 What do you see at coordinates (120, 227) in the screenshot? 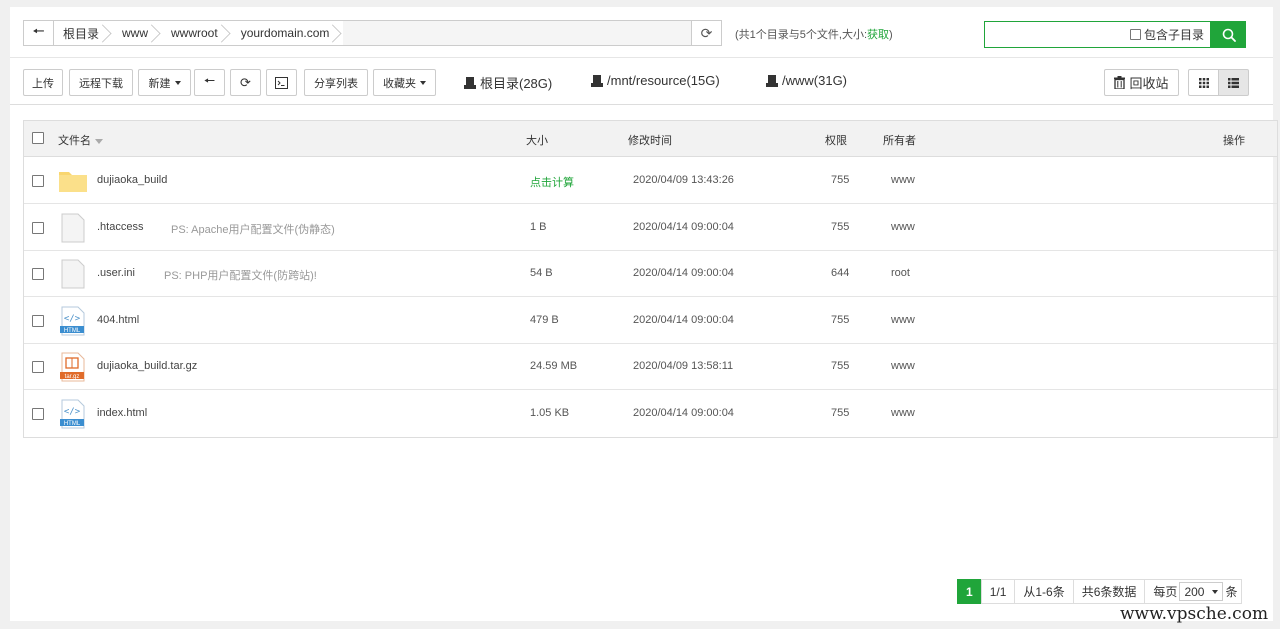
I see `file-name: .htaccess` at bounding box center [120, 227].